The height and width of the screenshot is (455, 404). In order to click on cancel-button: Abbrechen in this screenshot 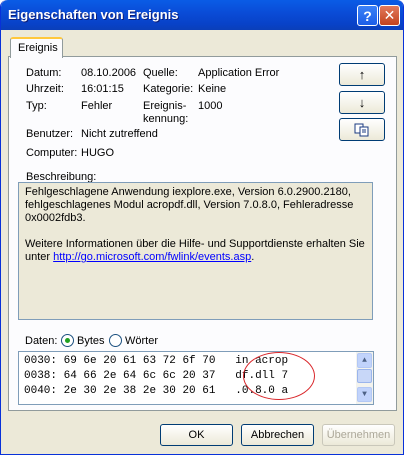, I will do `click(277, 435)`.